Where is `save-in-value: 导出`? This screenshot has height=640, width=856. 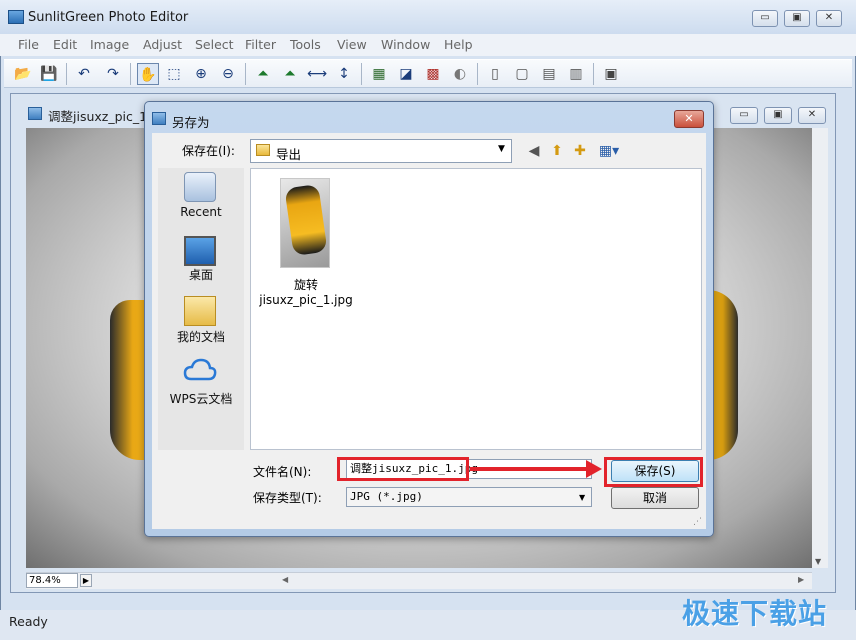
save-in-value: 导出 is located at coordinates (289, 154).